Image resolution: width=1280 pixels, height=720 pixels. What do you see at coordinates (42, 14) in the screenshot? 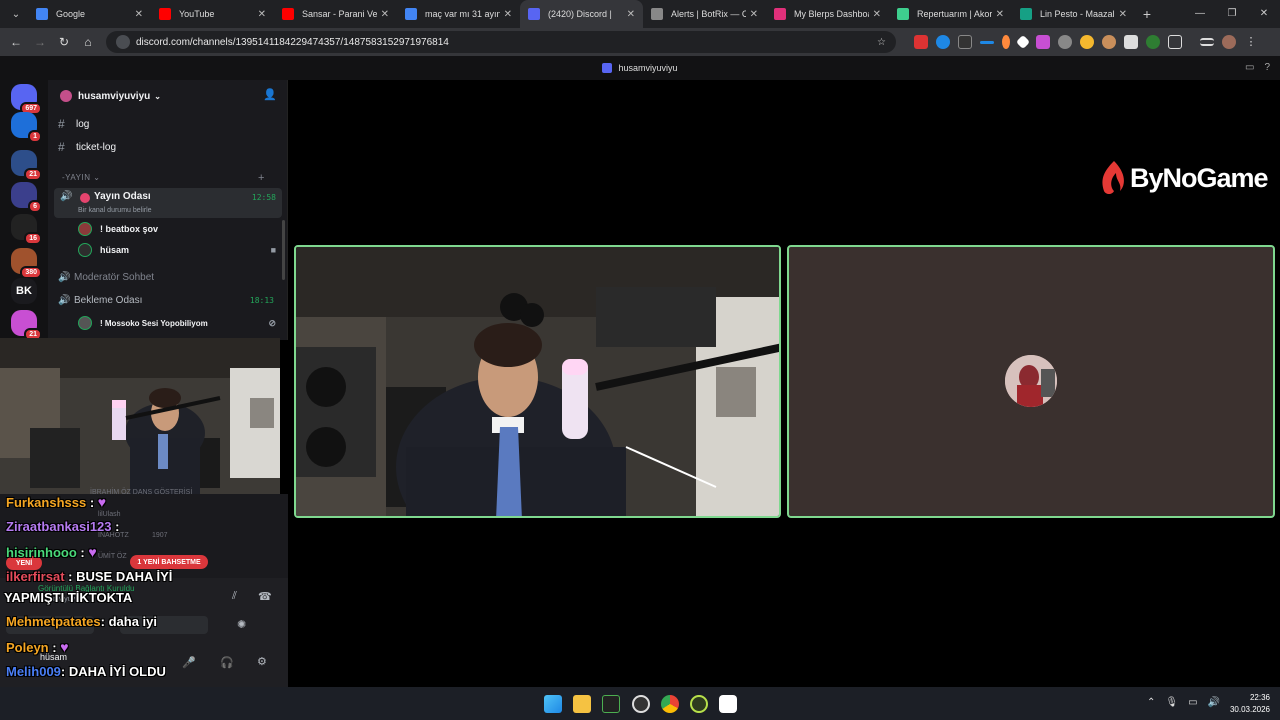
I see `favicon-icon` at bounding box center [42, 14].